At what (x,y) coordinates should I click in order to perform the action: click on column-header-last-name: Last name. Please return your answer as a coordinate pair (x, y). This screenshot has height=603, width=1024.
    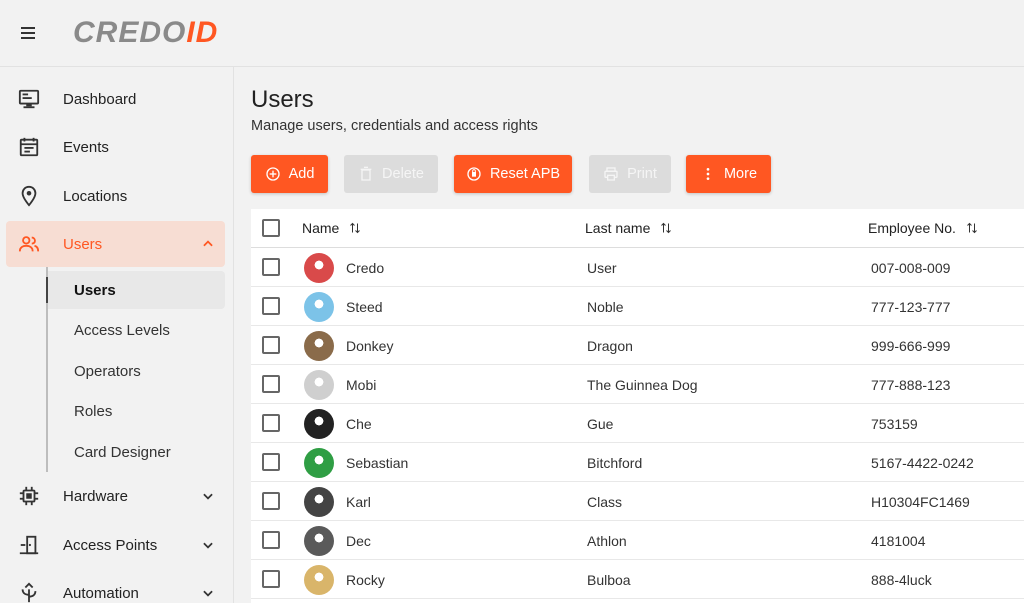
    Looking at the image, I should click on (628, 228).